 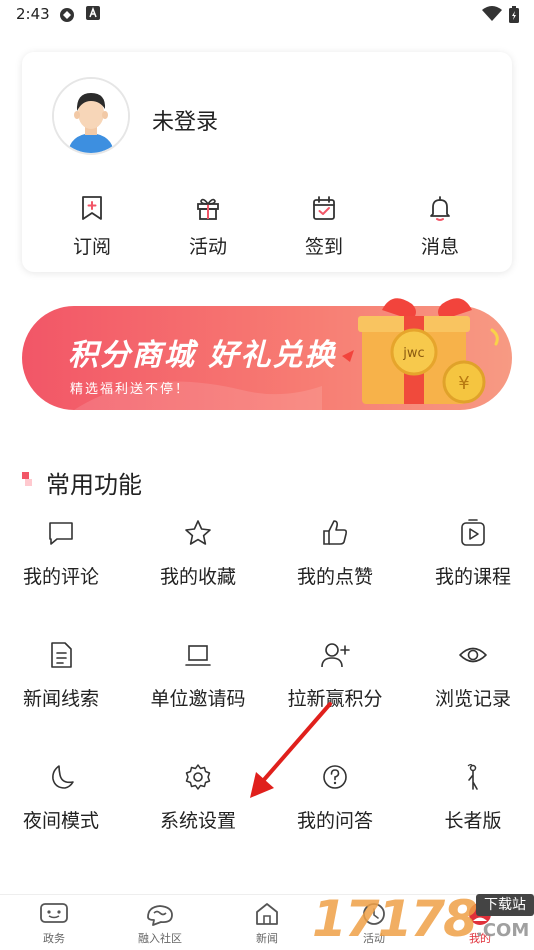 I want to click on document-icon, so click(x=61, y=655).